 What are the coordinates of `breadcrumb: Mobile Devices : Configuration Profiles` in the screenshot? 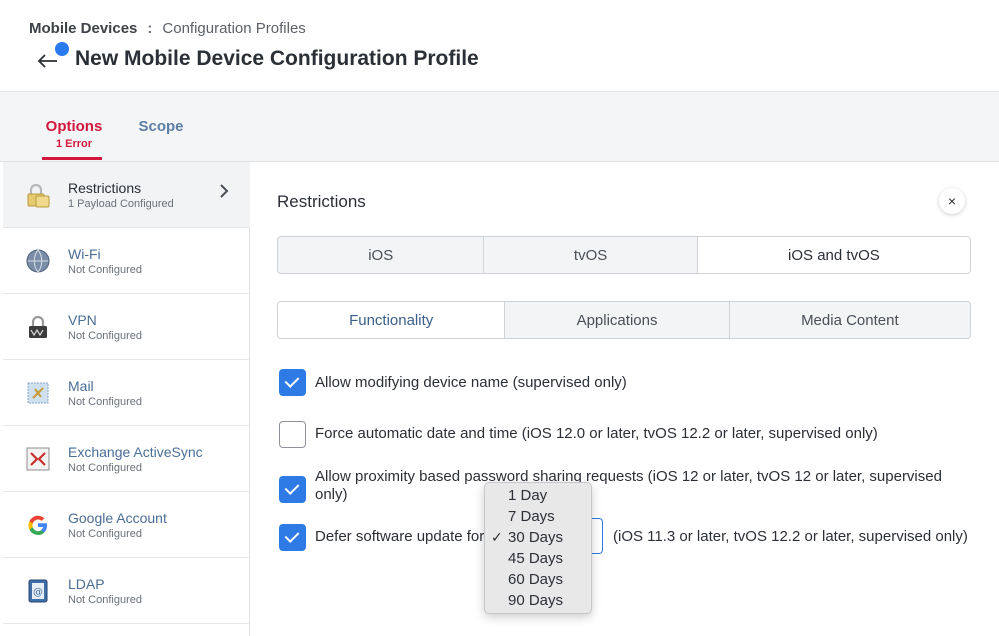 It's located at (167, 28).